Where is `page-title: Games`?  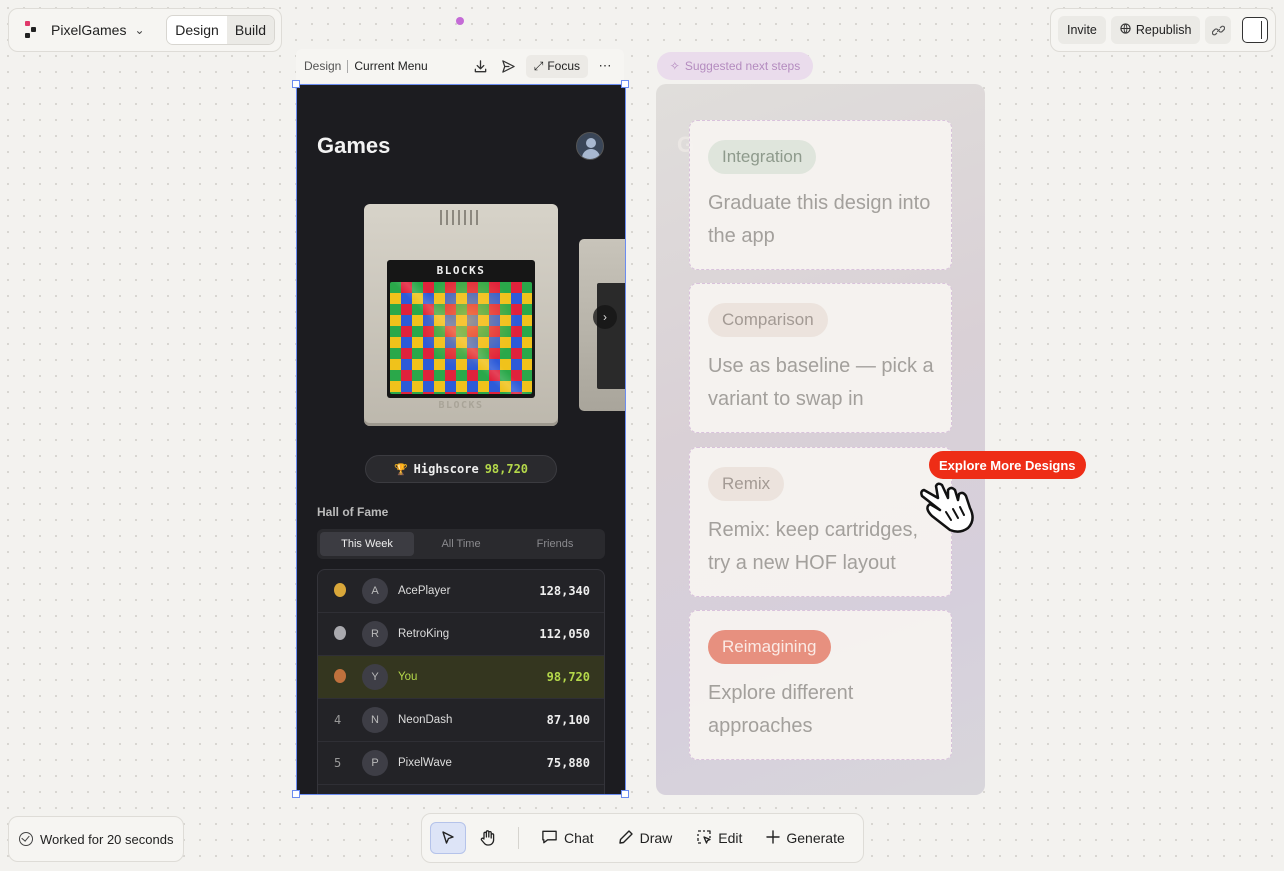
page-title: Games is located at coordinates (354, 145).